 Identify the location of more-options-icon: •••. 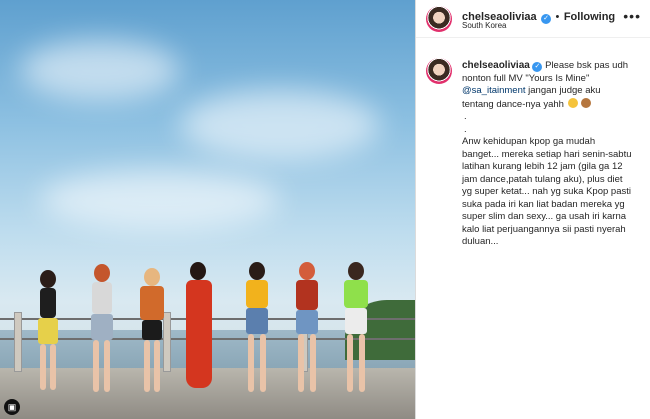
(632, 16).